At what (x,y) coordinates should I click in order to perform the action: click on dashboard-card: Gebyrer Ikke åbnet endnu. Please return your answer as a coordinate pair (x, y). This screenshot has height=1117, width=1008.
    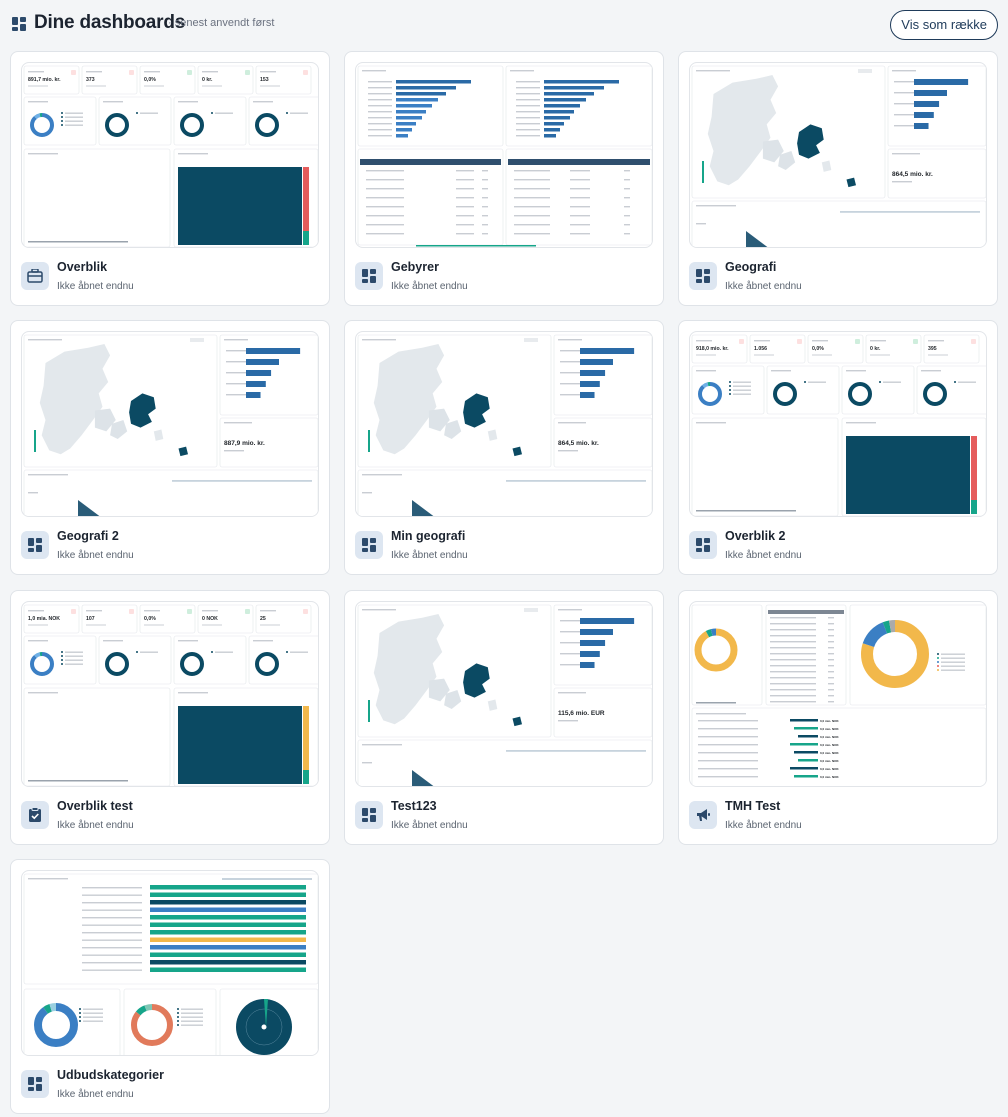
    Looking at the image, I should click on (504, 178).